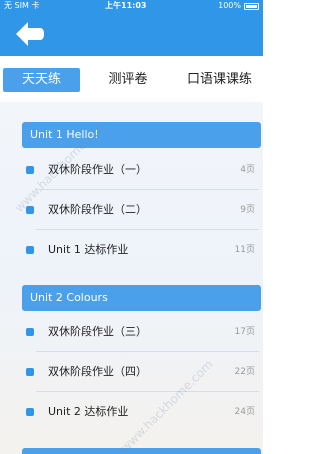 Image resolution: width=320 pixels, height=454 pixels. I want to click on tab-assessment: 测评卷, so click(128, 80).